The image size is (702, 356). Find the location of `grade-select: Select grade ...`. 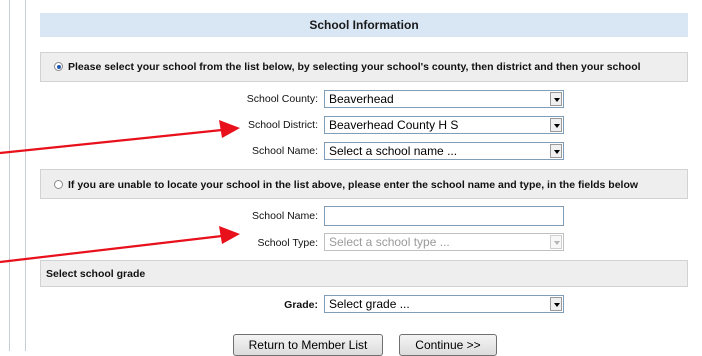

grade-select: Select grade ... is located at coordinates (444, 304).